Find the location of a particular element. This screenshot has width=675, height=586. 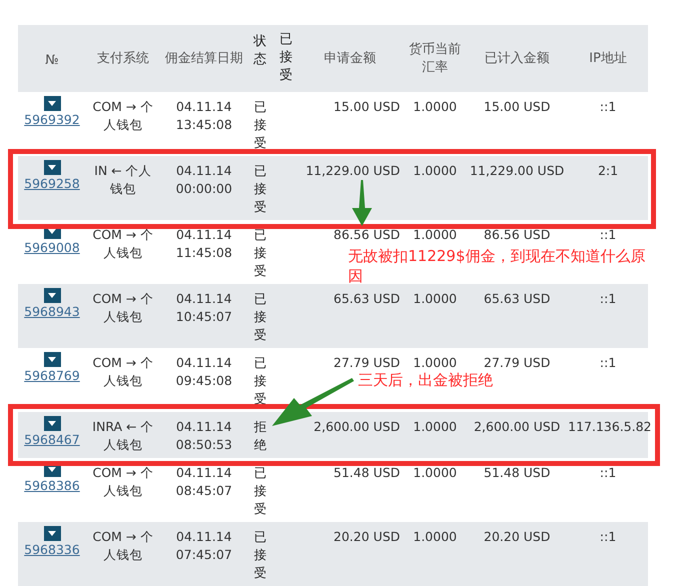

column-header: 支付系统 is located at coordinates (123, 59).